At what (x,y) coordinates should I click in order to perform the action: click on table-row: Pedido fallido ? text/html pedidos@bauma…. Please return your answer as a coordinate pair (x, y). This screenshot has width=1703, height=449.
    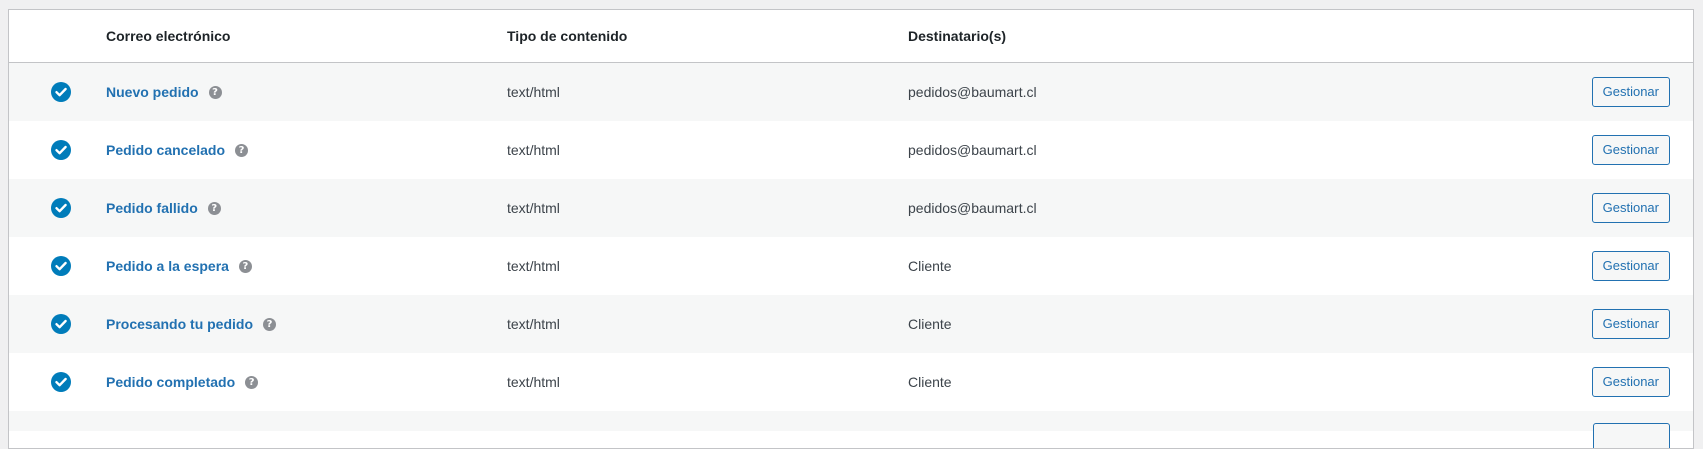
    Looking at the image, I should click on (851, 208).